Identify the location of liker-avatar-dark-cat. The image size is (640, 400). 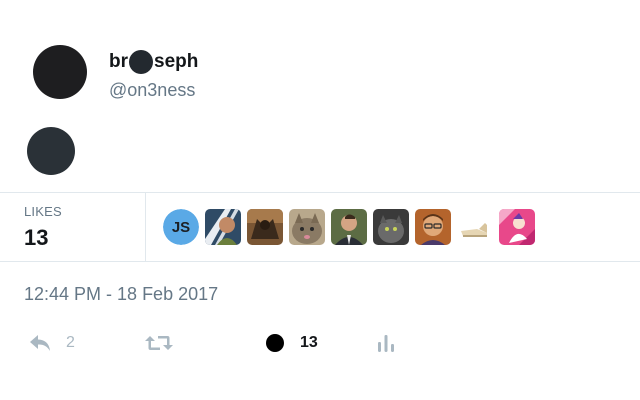
(391, 227).